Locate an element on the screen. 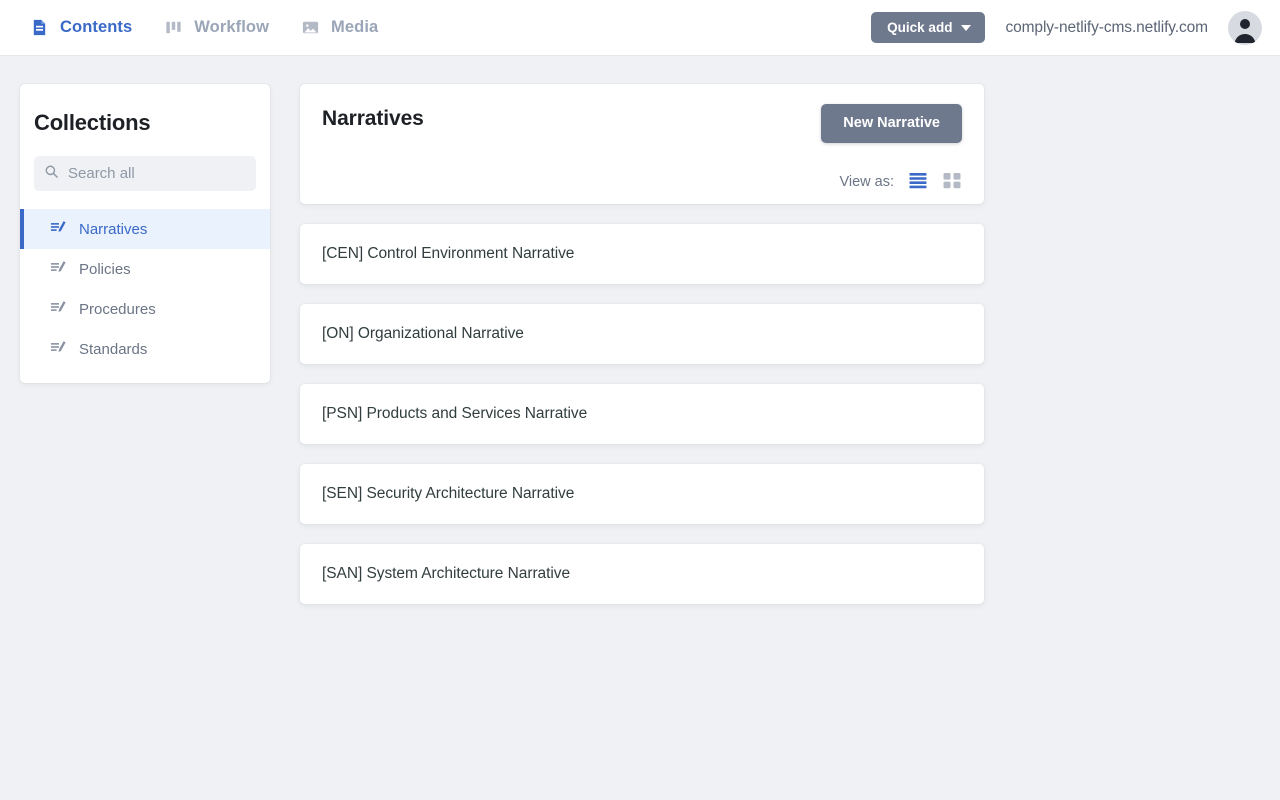 The height and width of the screenshot is (800, 1280). table-row: [PSN] Products and Services Narrative is located at coordinates (642, 414).